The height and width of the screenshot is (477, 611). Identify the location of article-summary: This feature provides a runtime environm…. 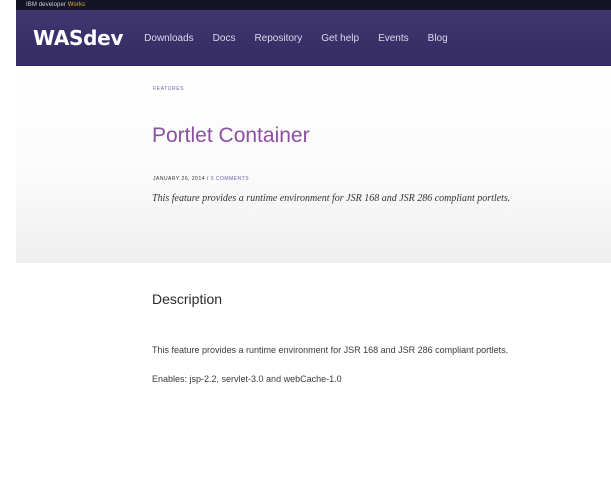
(331, 198).